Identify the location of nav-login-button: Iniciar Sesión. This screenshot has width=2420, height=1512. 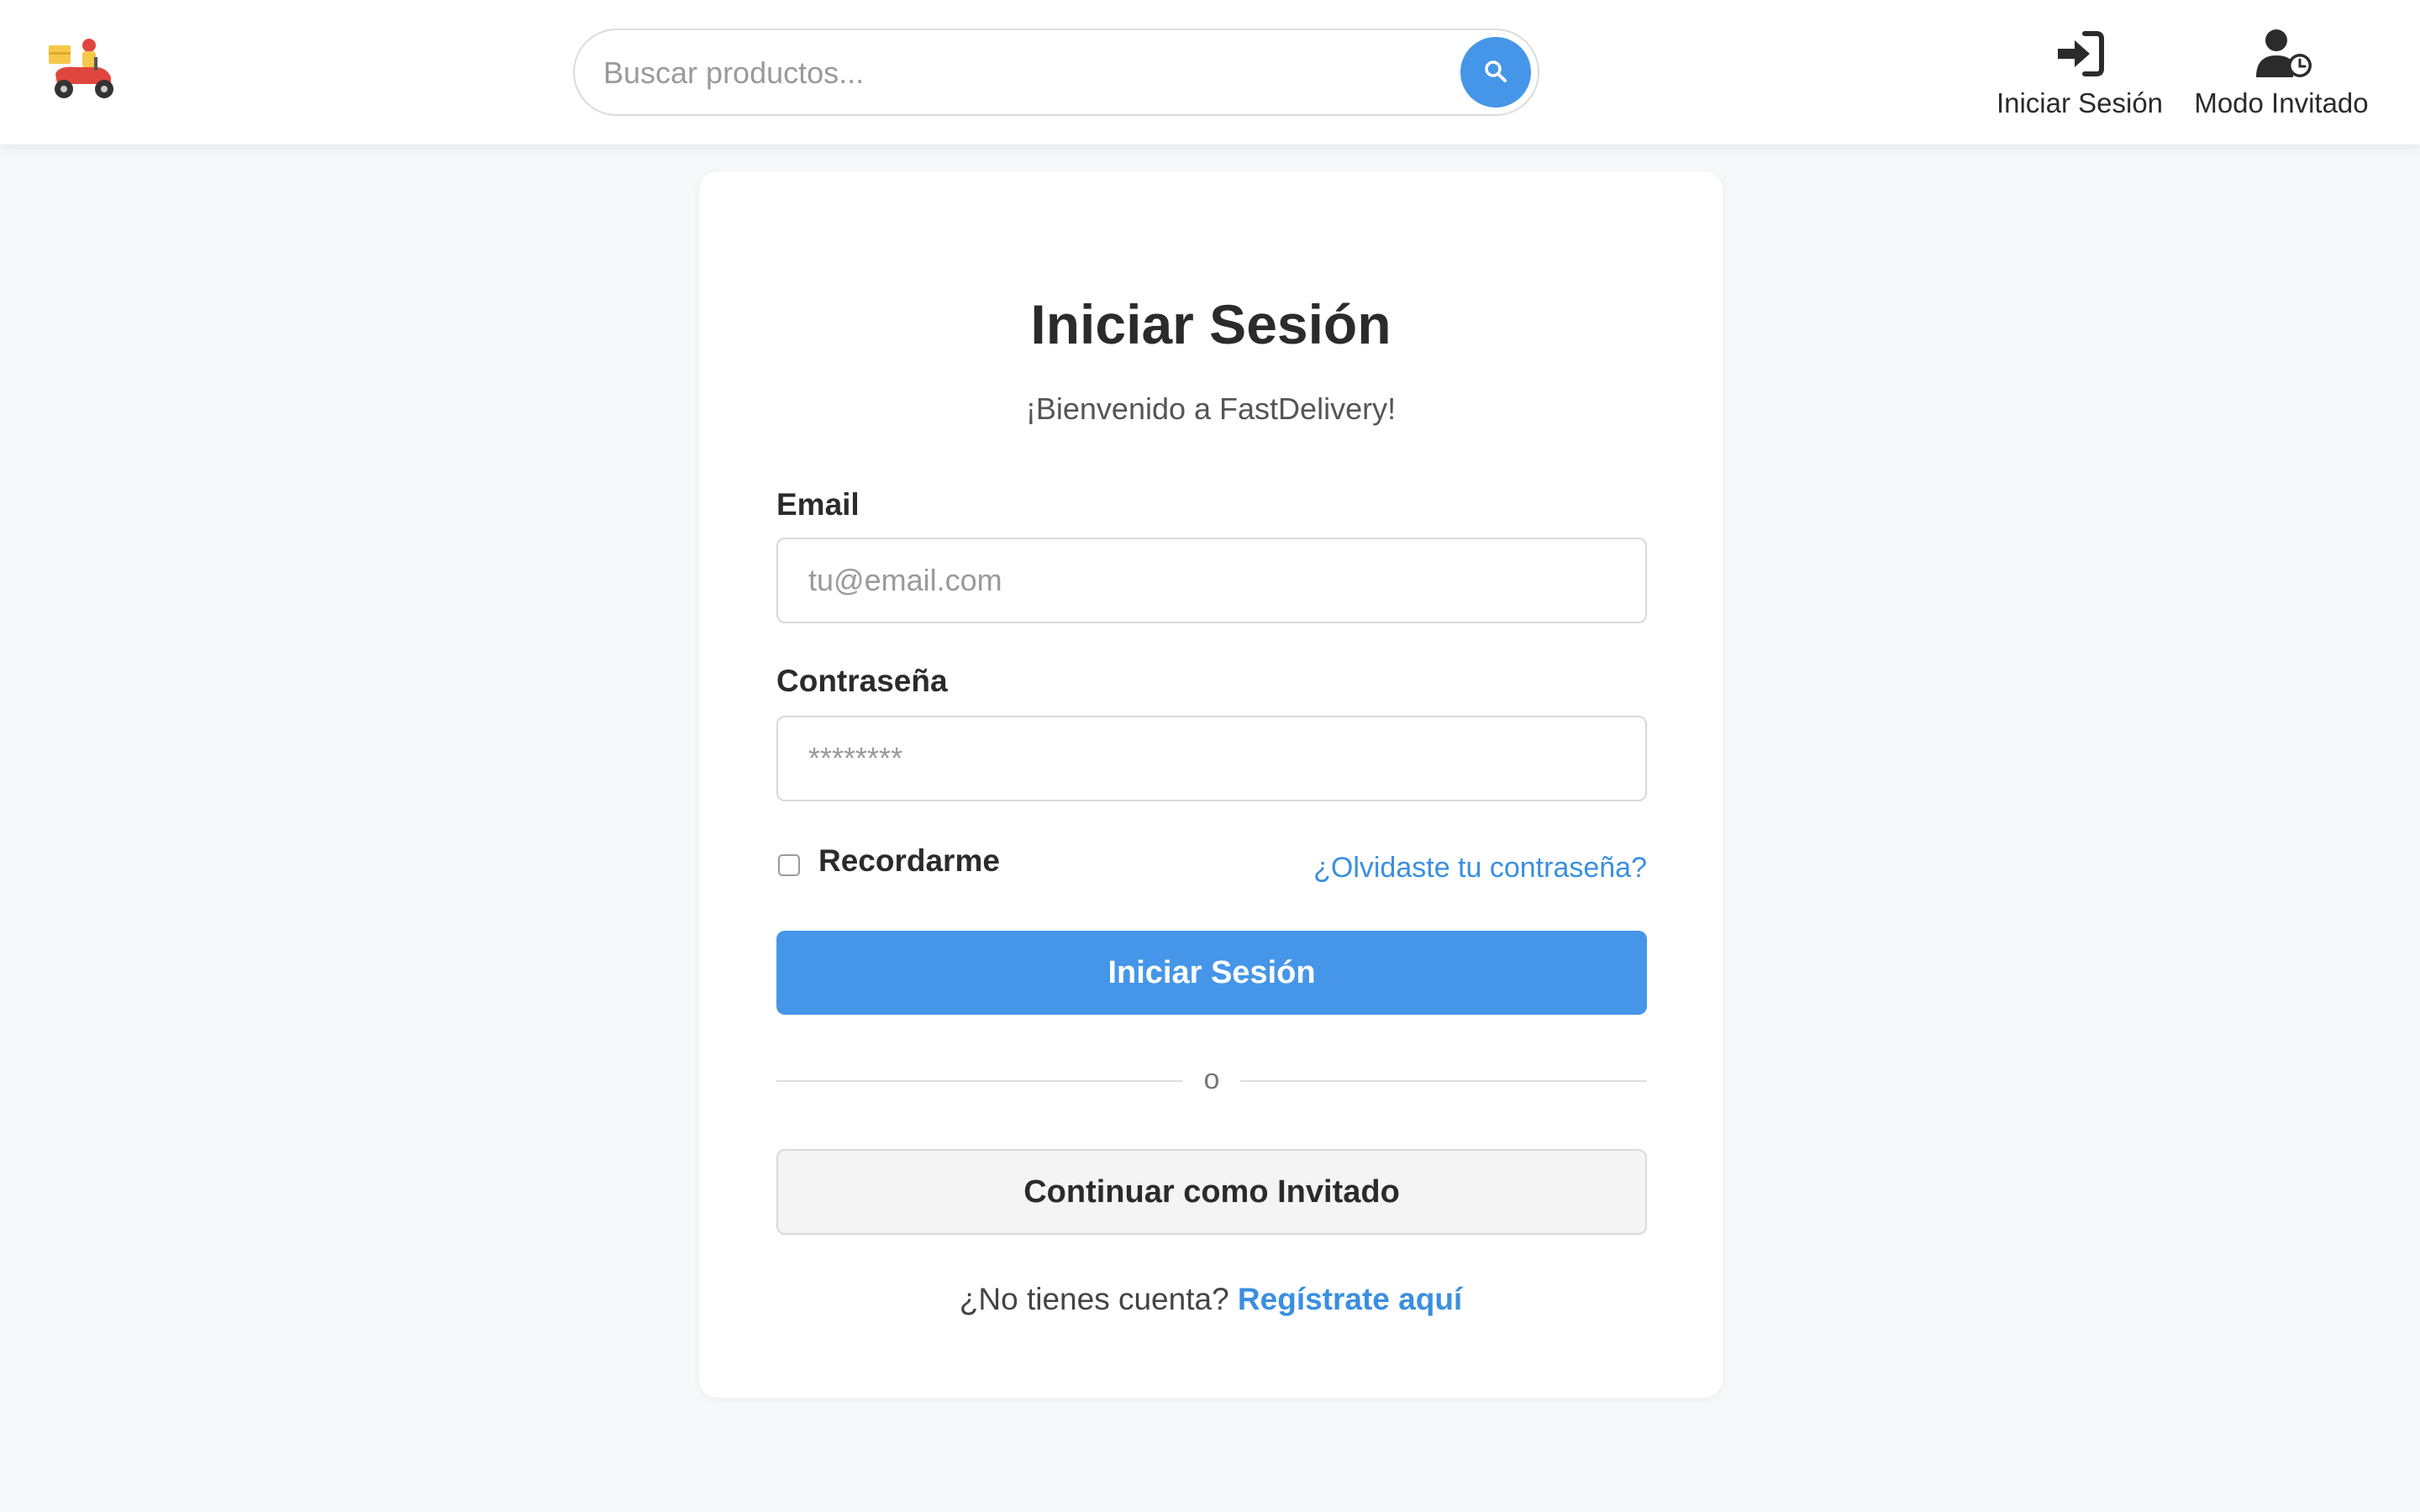
(2080, 75).